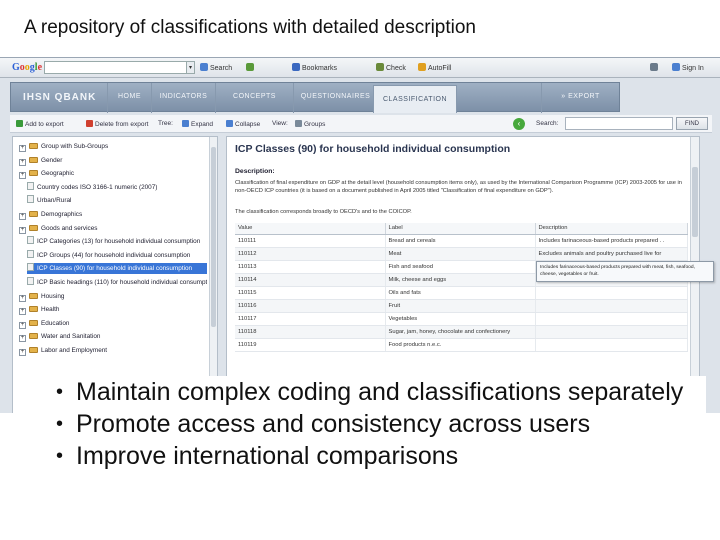 This screenshot has width=720, height=540. I want to click on add-to-export-button: Add to export, so click(40, 124).